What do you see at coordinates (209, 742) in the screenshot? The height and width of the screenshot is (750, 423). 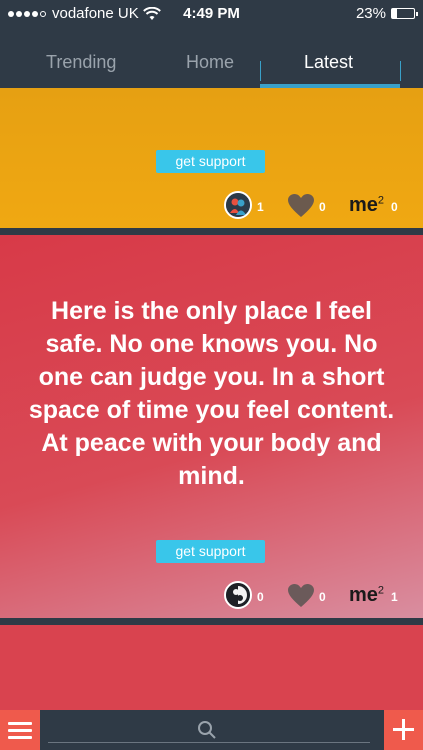 I see `search-field-underline` at bounding box center [209, 742].